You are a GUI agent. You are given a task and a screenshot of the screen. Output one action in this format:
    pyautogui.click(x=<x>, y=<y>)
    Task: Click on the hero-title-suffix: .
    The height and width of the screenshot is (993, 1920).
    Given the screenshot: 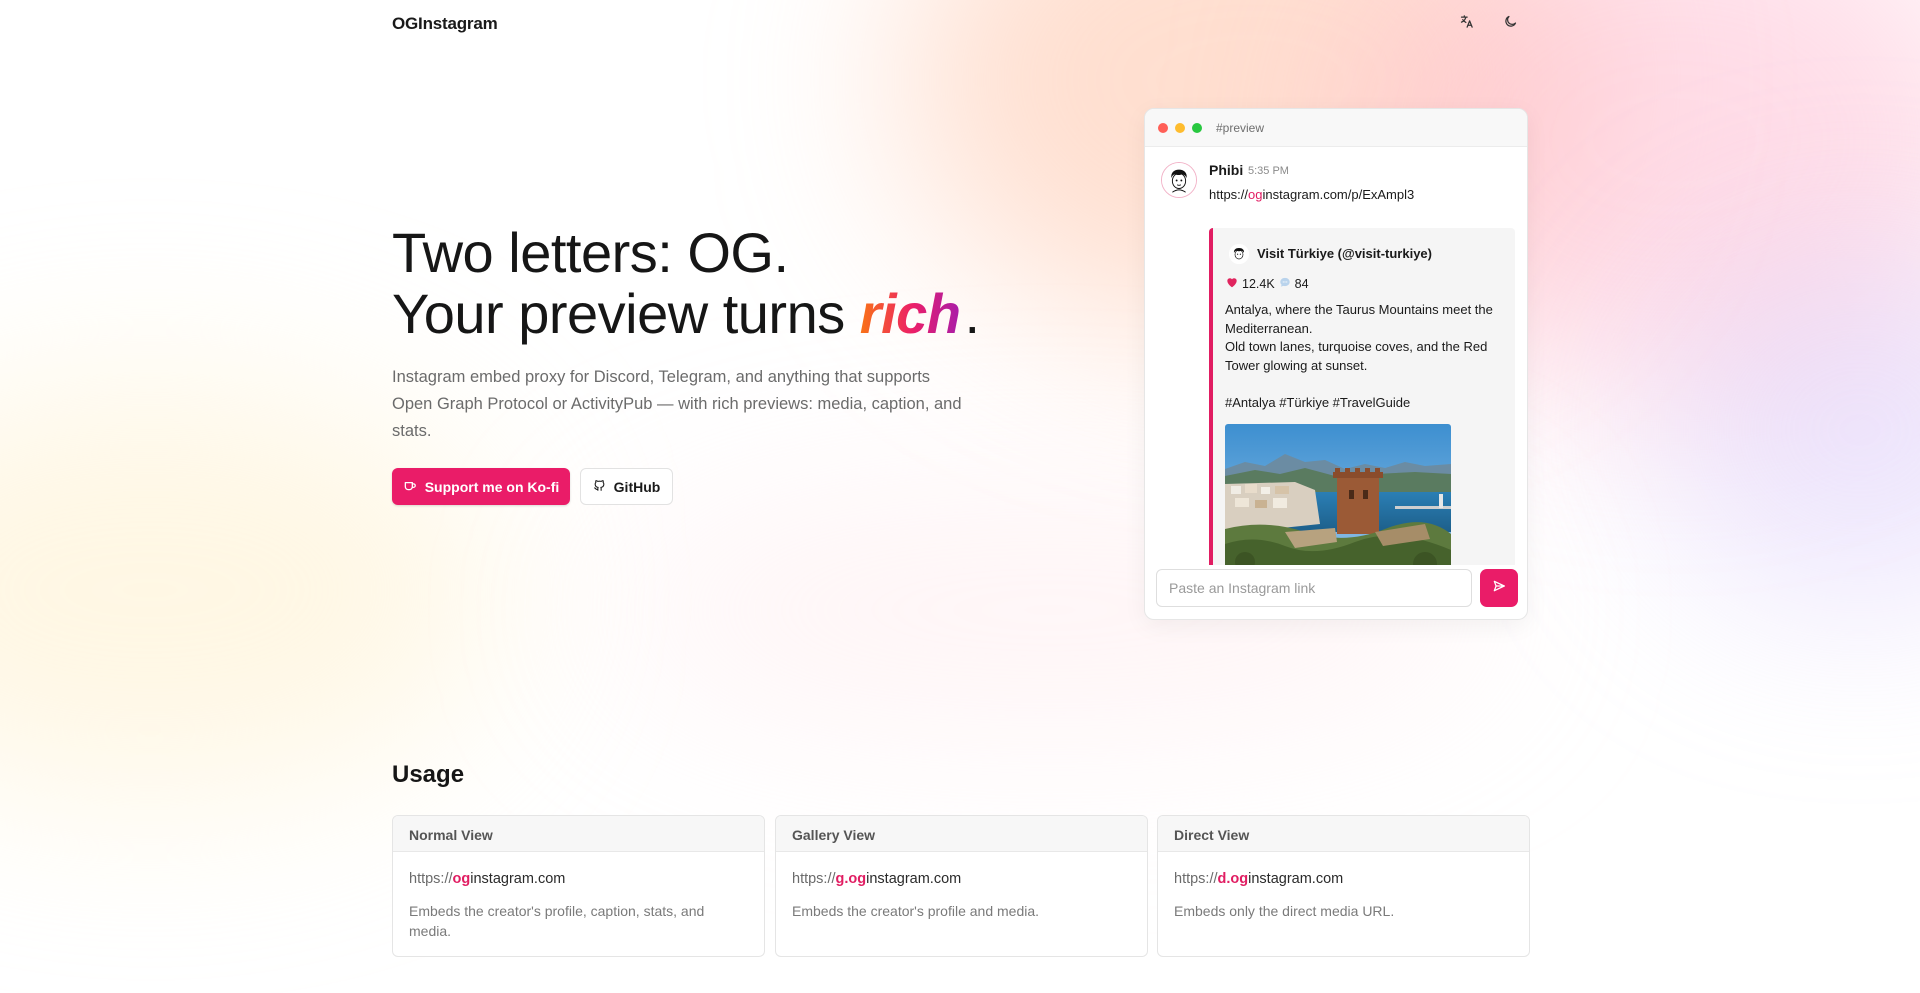 What is the action you would take?
    pyautogui.click(x=972, y=313)
    